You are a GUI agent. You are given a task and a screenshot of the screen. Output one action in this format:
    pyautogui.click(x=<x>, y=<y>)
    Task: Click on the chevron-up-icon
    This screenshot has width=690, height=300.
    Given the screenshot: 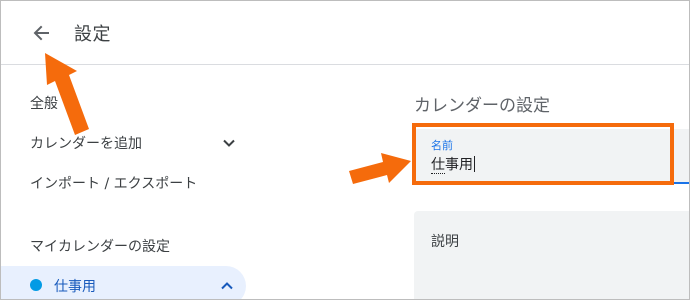 What is the action you would take?
    pyautogui.click(x=227, y=286)
    